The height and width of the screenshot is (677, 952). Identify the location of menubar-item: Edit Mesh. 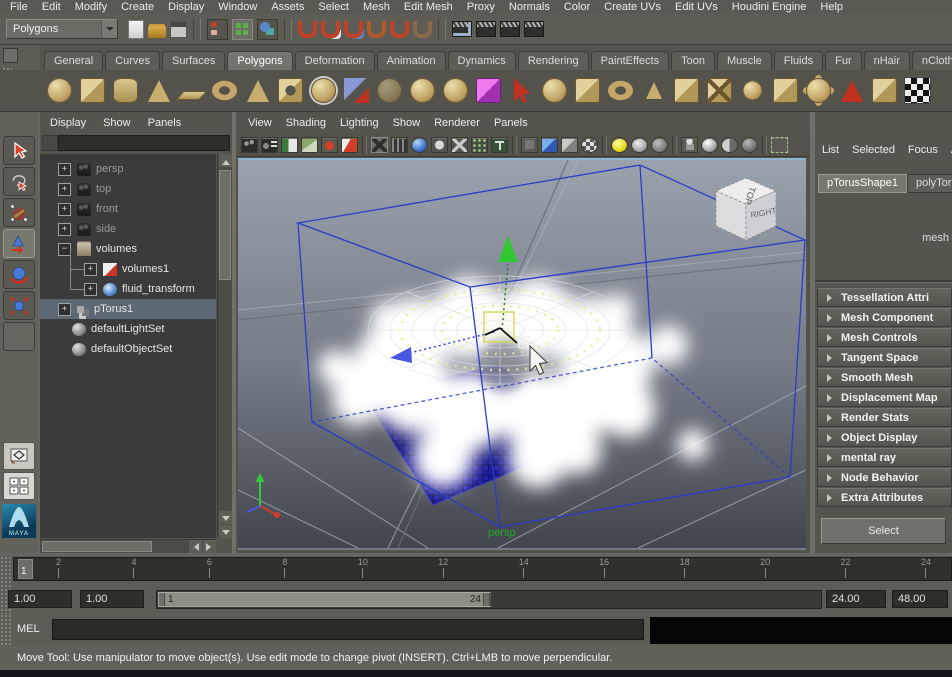
(428, 7).